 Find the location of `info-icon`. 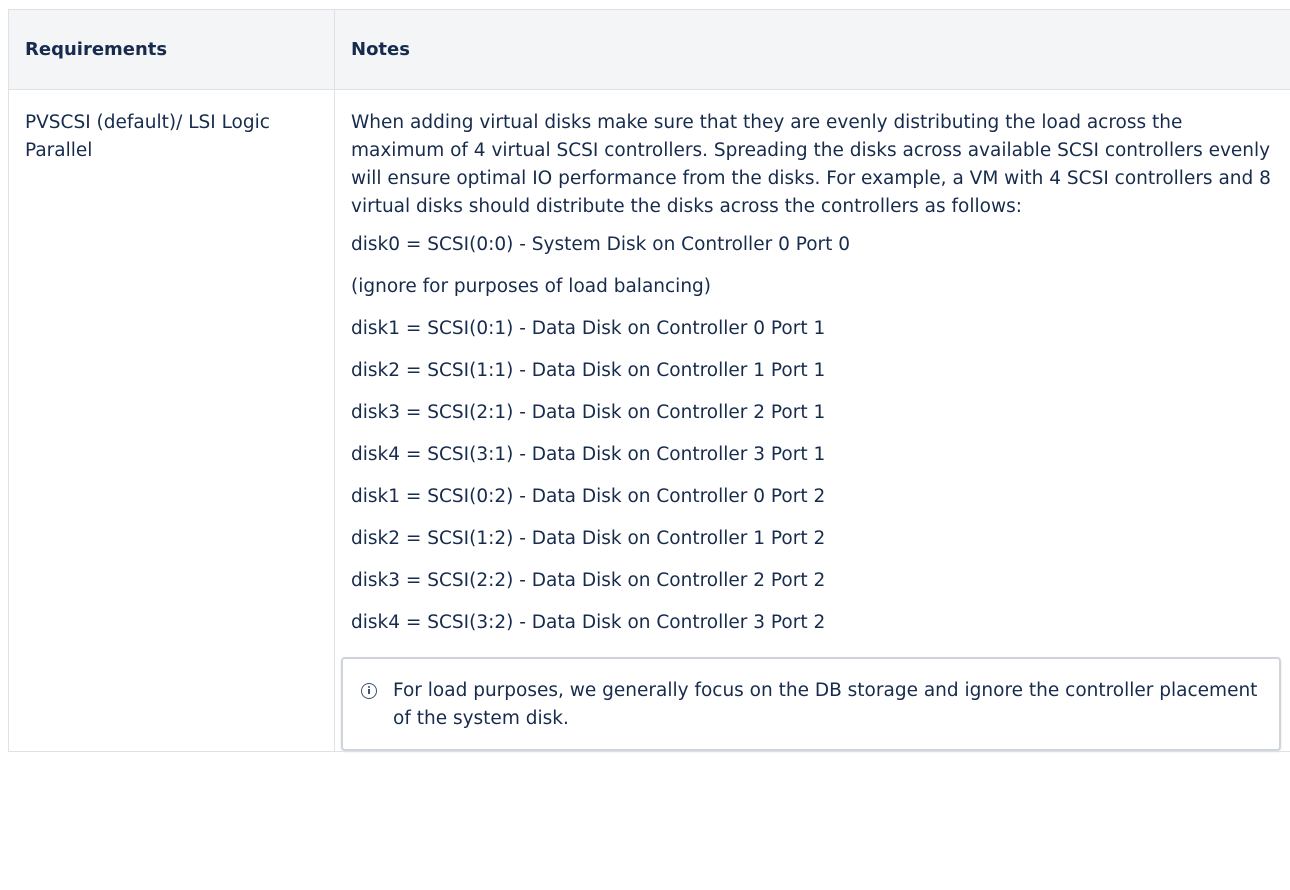

info-icon is located at coordinates (369, 691).